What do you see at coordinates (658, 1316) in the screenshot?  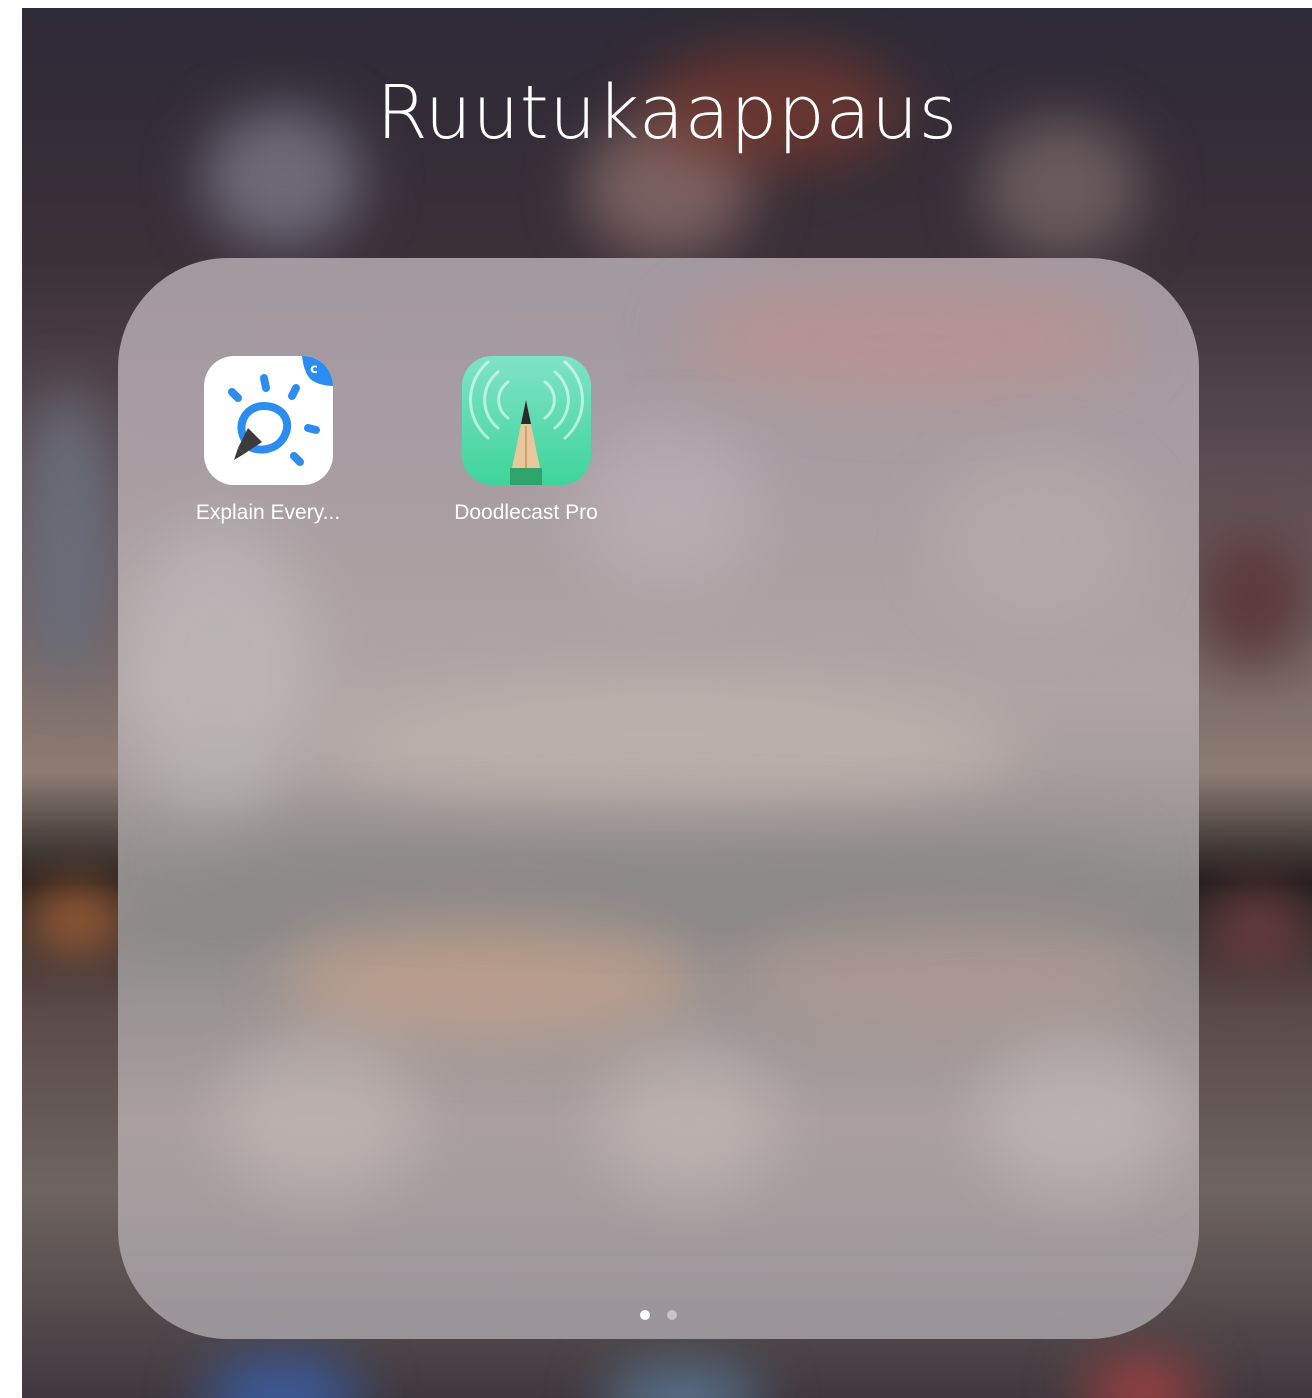 I see `page-indicator` at bounding box center [658, 1316].